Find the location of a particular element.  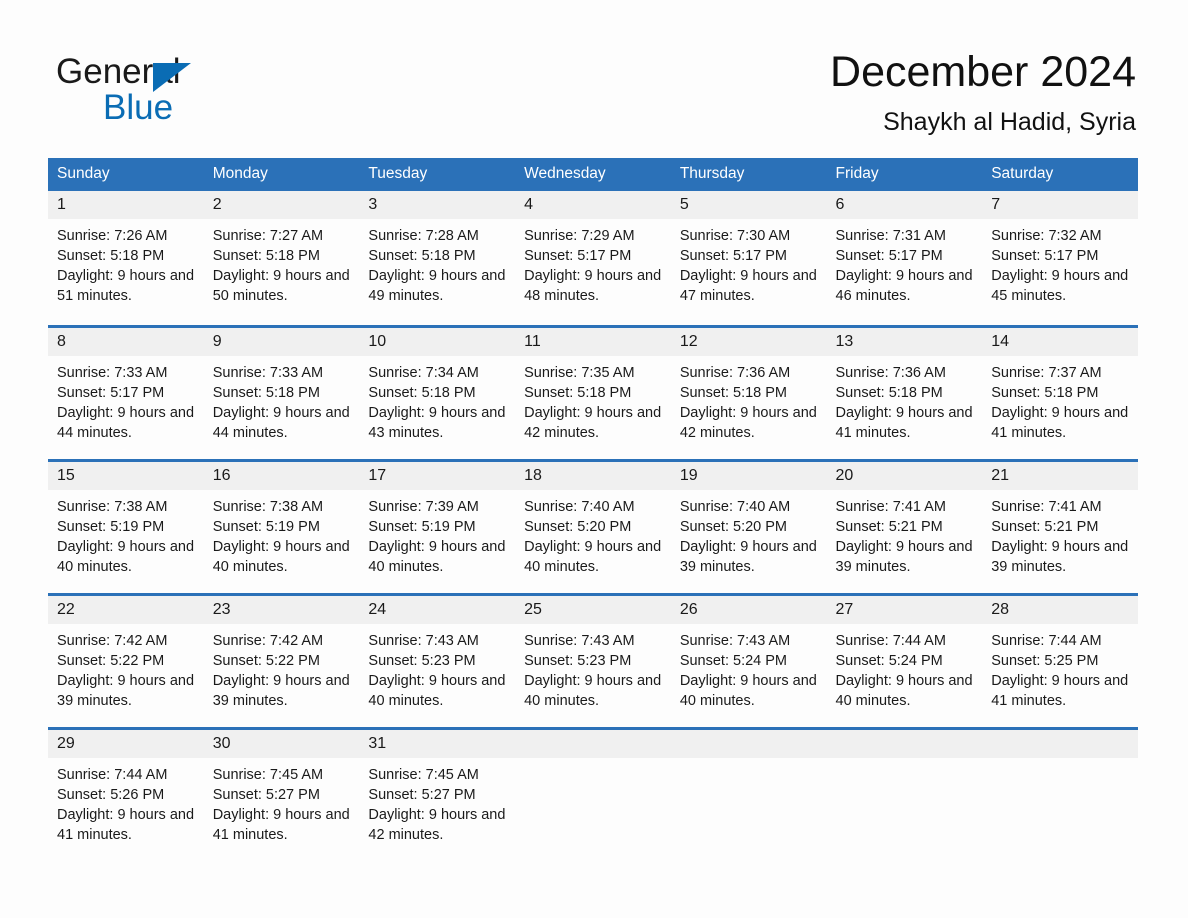

sunrise-text: Sunrise: 7:28 AM is located at coordinates (423, 236).